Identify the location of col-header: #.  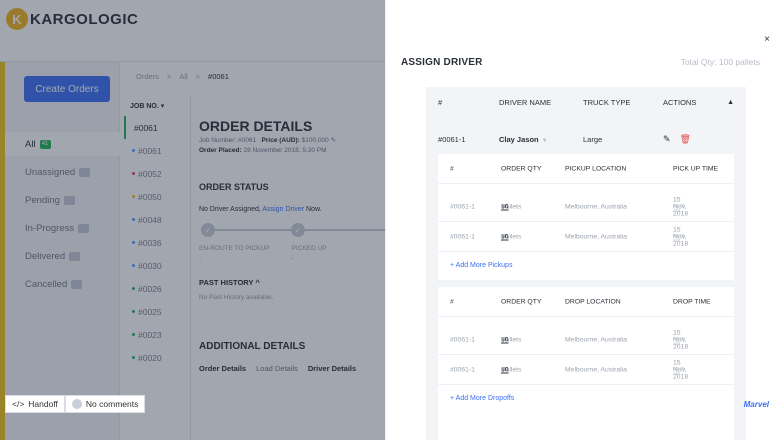
(440, 102).